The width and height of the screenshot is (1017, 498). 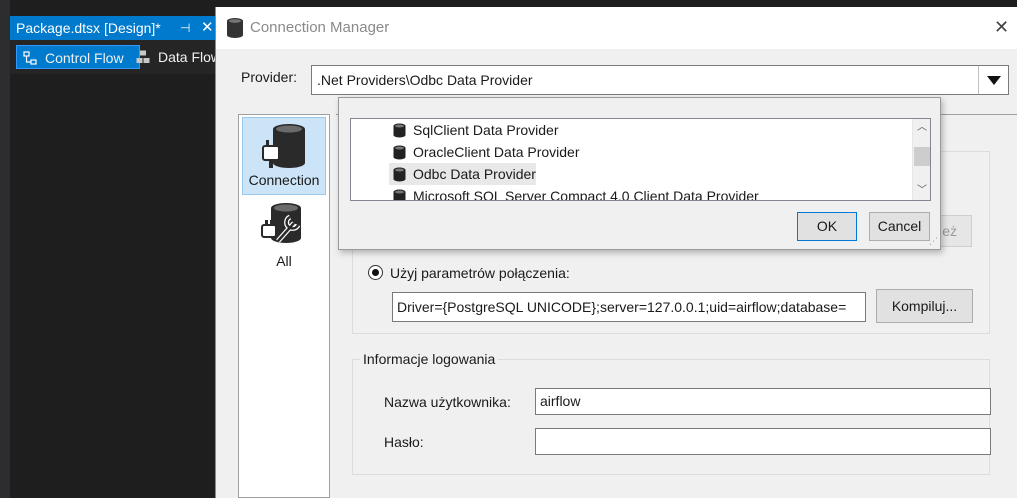 I want to click on use-connection-string-radio, so click(x=375, y=272).